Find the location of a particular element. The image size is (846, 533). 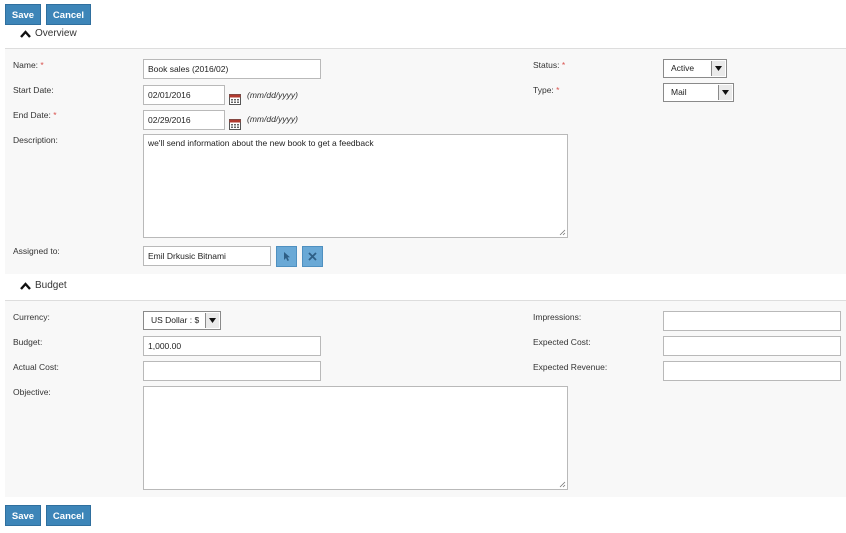

currency-select: US Dollar : $ is located at coordinates (182, 320).